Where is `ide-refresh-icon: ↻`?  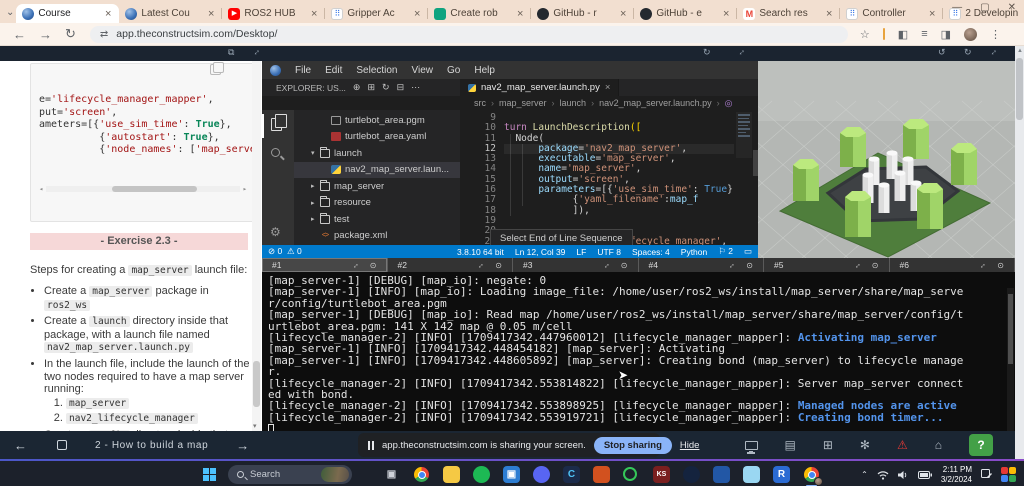 ide-refresh-icon: ↻ is located at coordinates (707, 52).